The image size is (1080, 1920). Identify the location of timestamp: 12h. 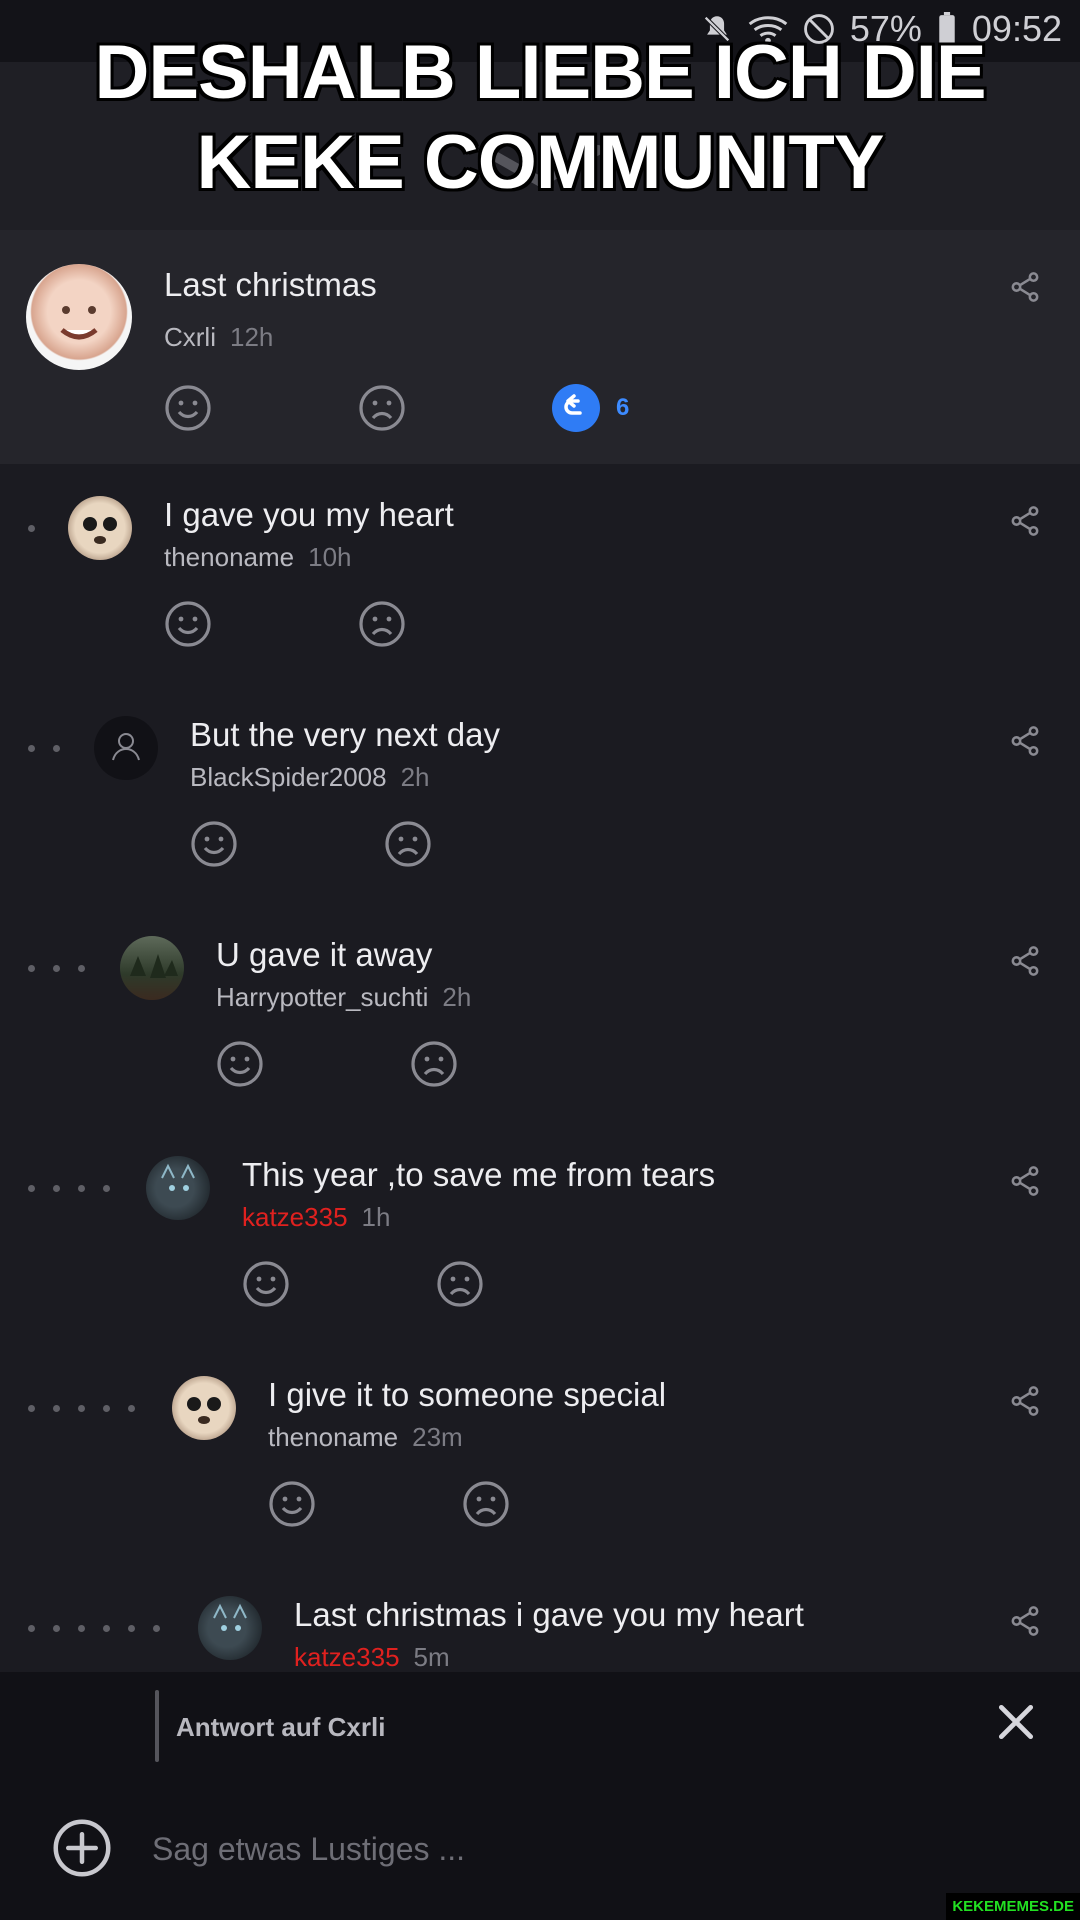
(252, 337).